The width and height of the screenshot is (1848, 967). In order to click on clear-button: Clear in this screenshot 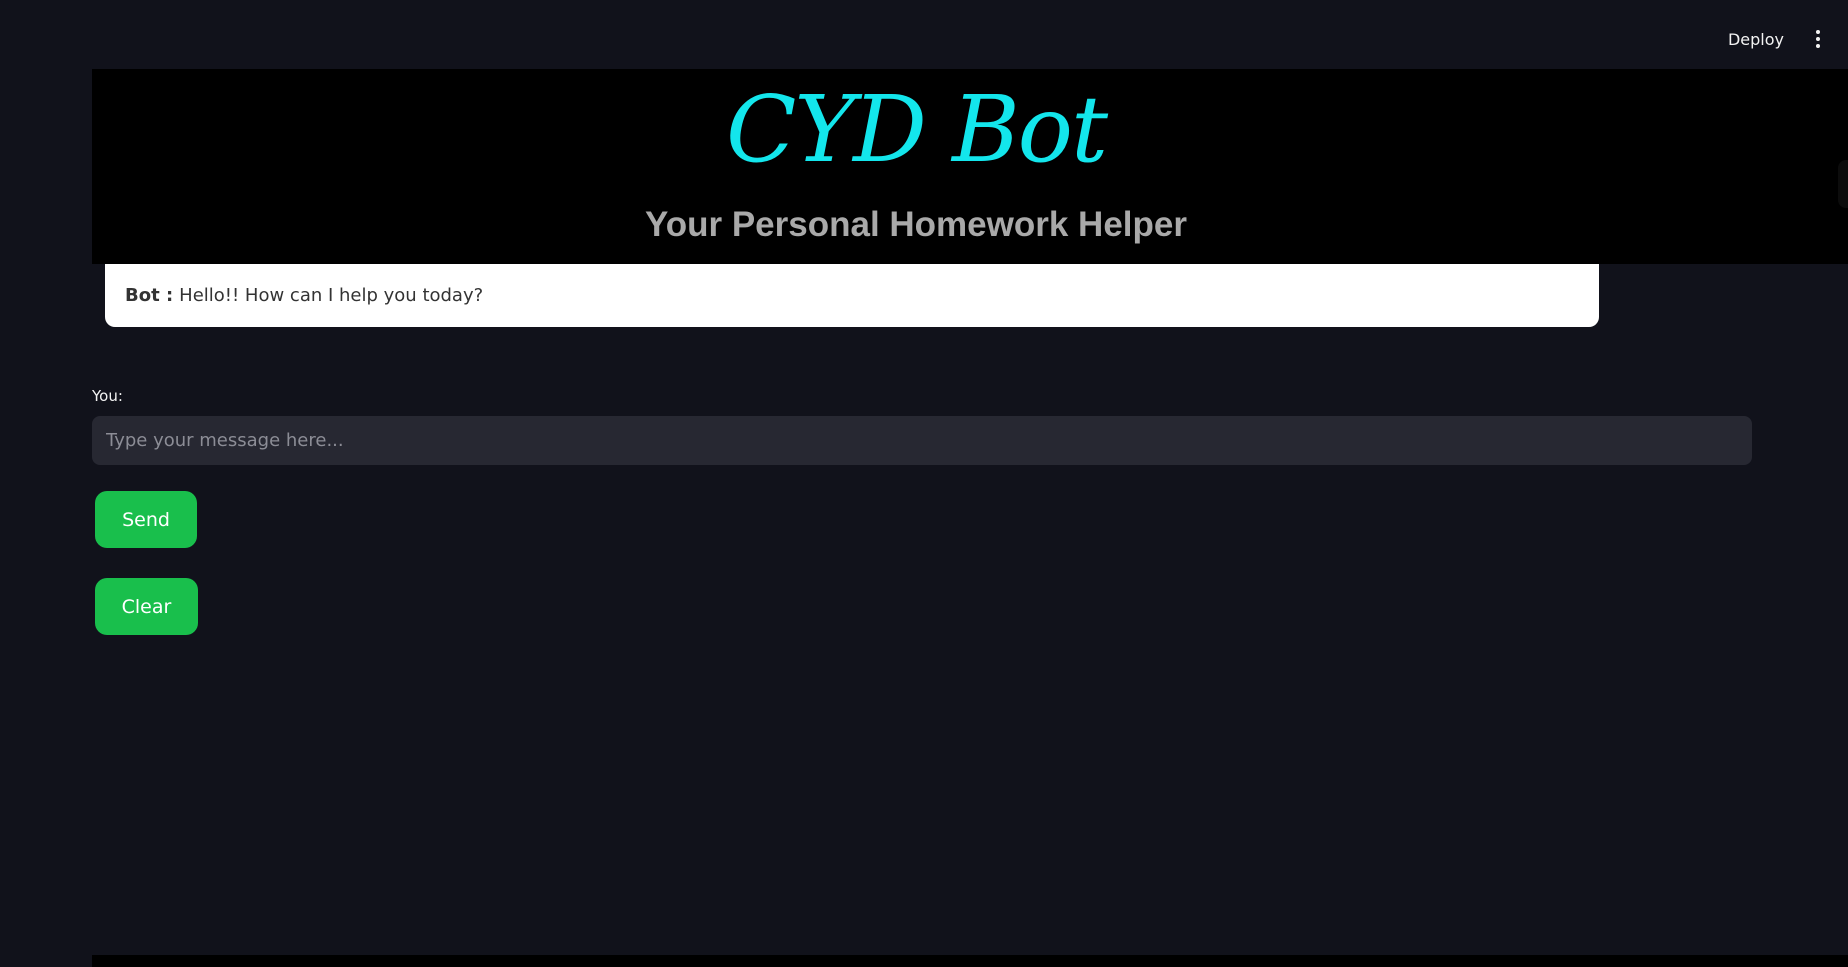, I will do `click(146, 606)`.